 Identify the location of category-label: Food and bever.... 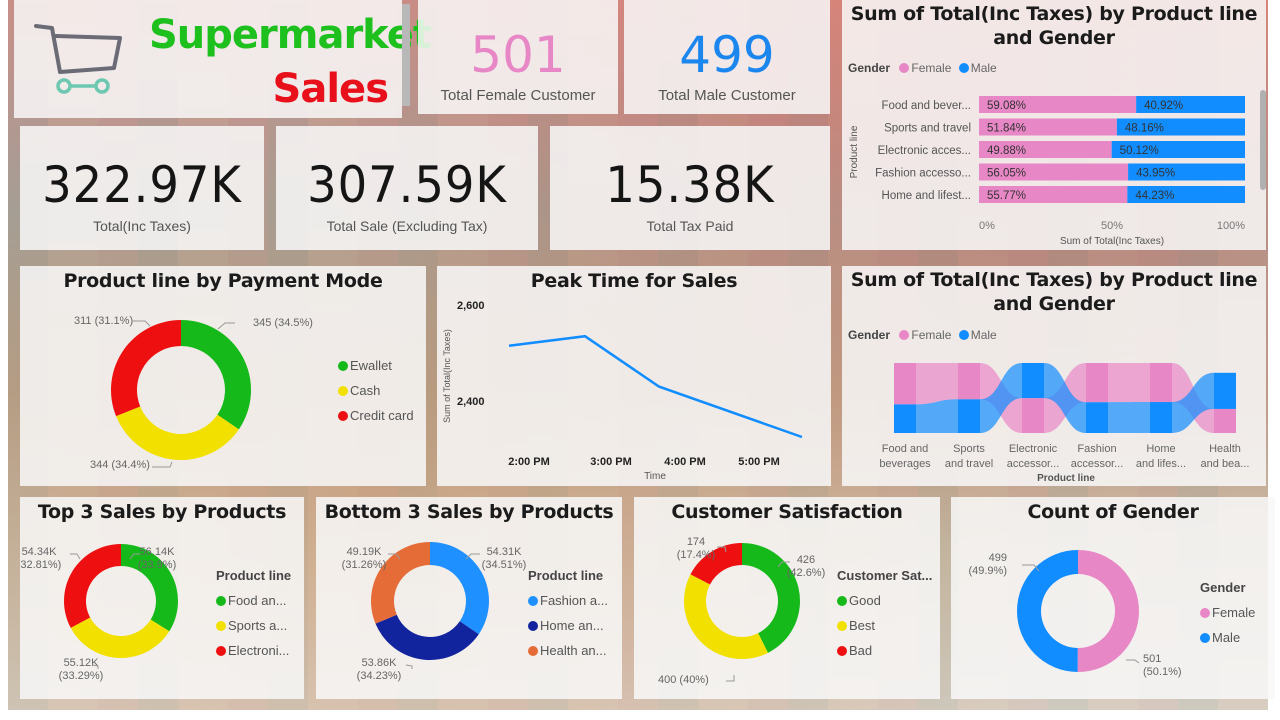
(926, 106).